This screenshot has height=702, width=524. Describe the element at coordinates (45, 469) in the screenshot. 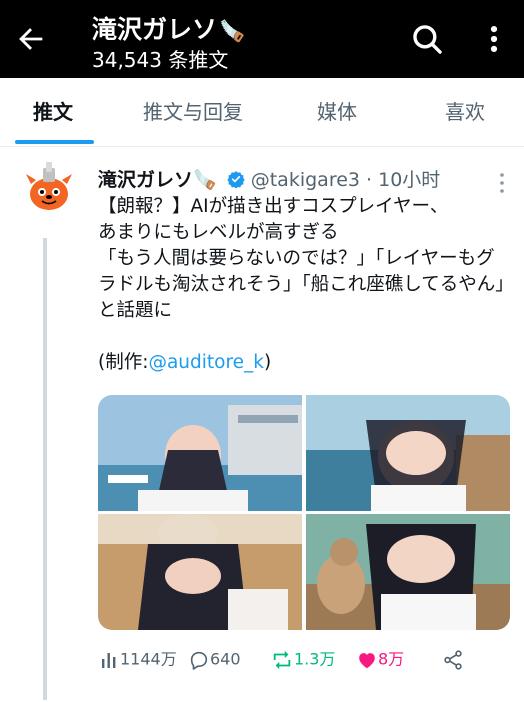

I see `thread-line` at that location.